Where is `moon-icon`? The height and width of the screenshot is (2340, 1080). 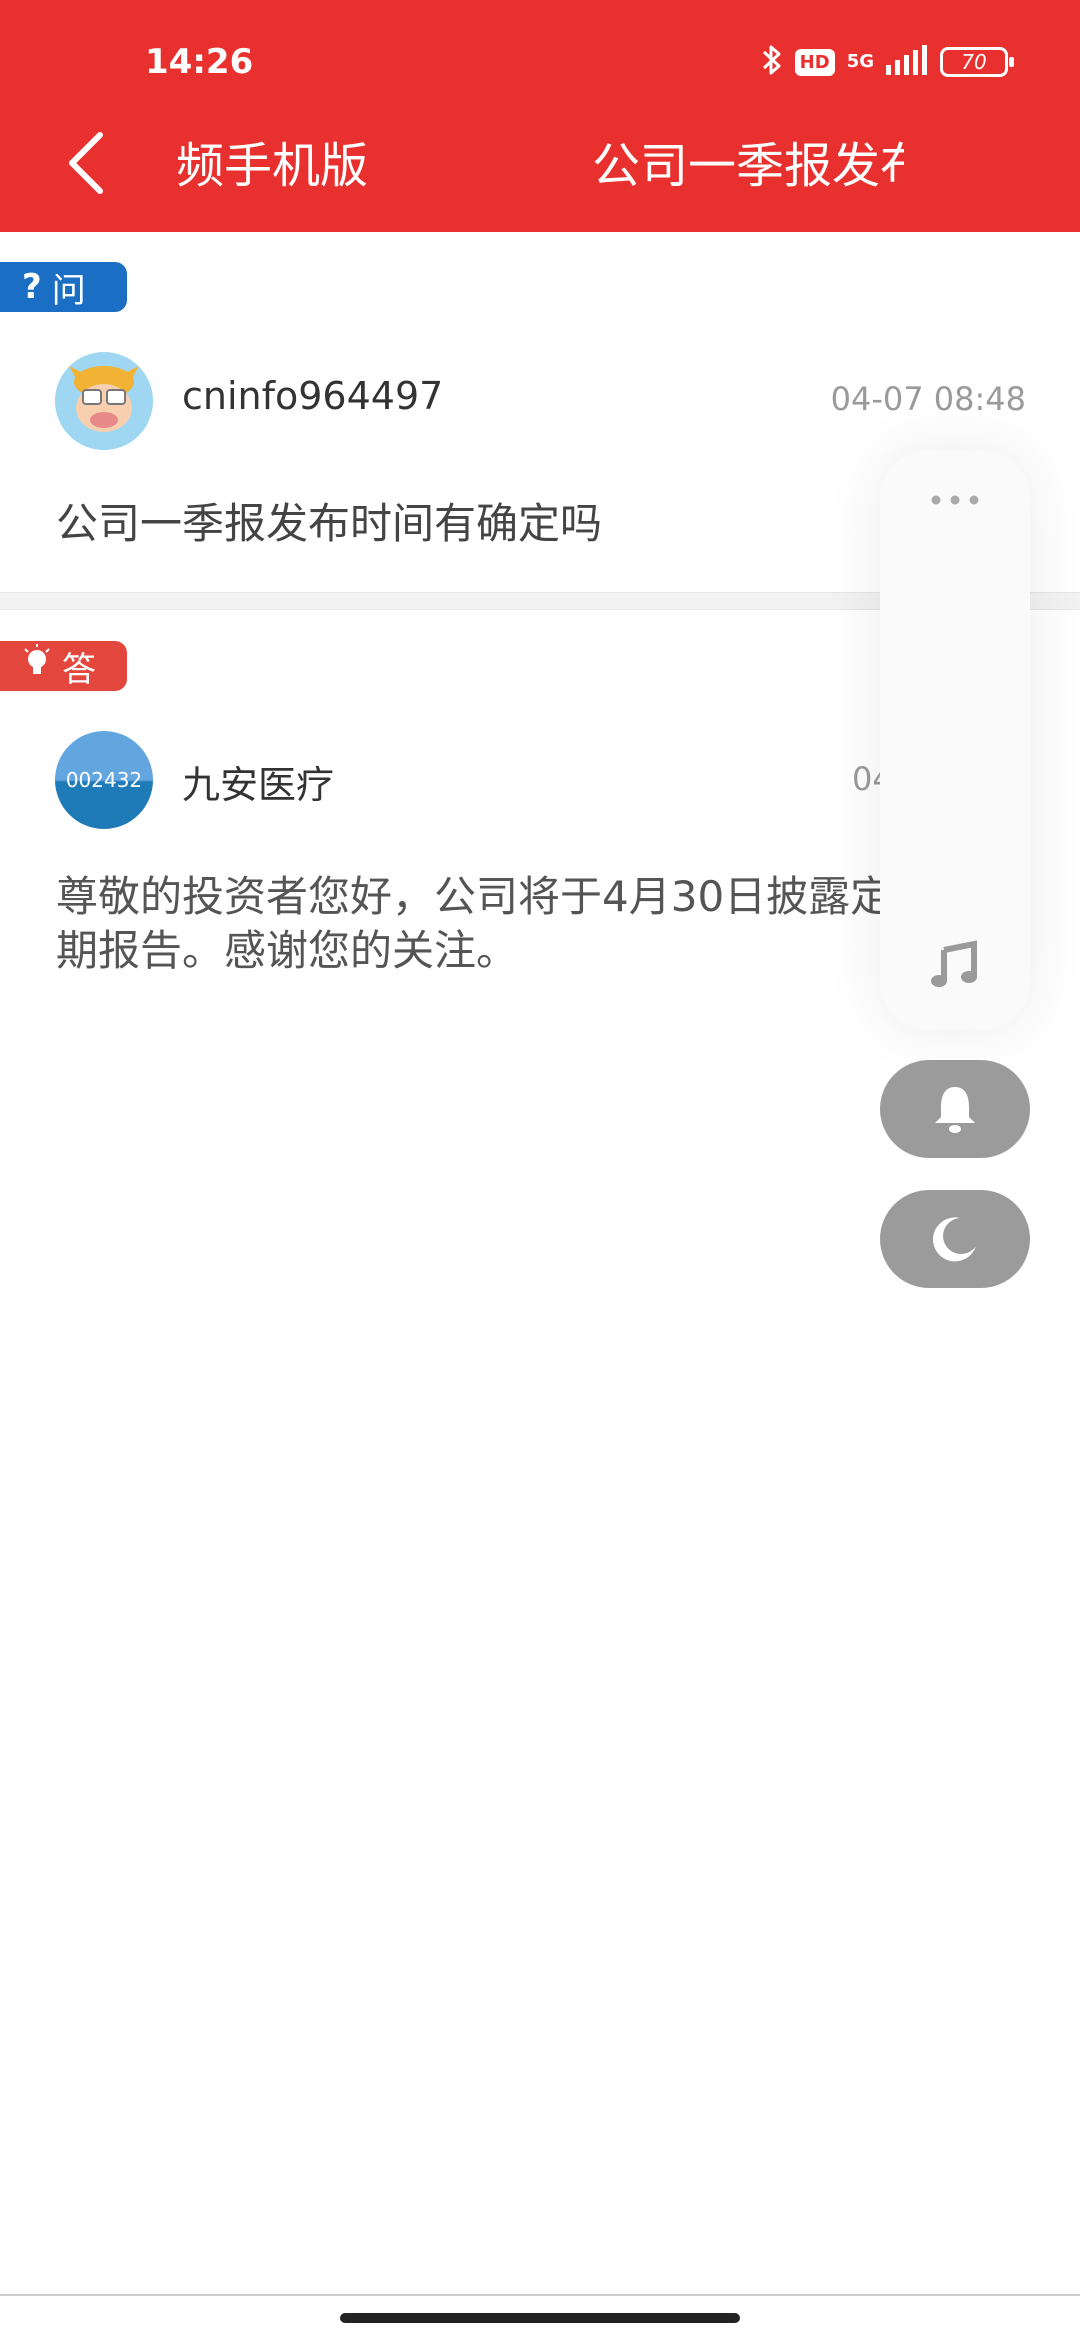 moon-icon is located at coordinates (954, 1239).